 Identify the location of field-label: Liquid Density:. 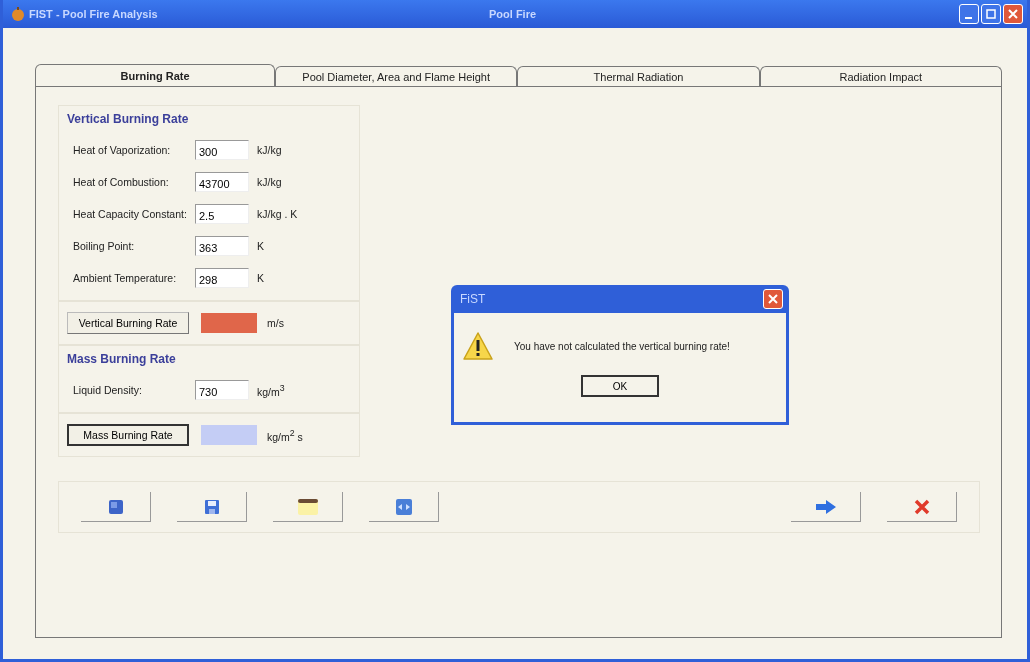
(108, 390).